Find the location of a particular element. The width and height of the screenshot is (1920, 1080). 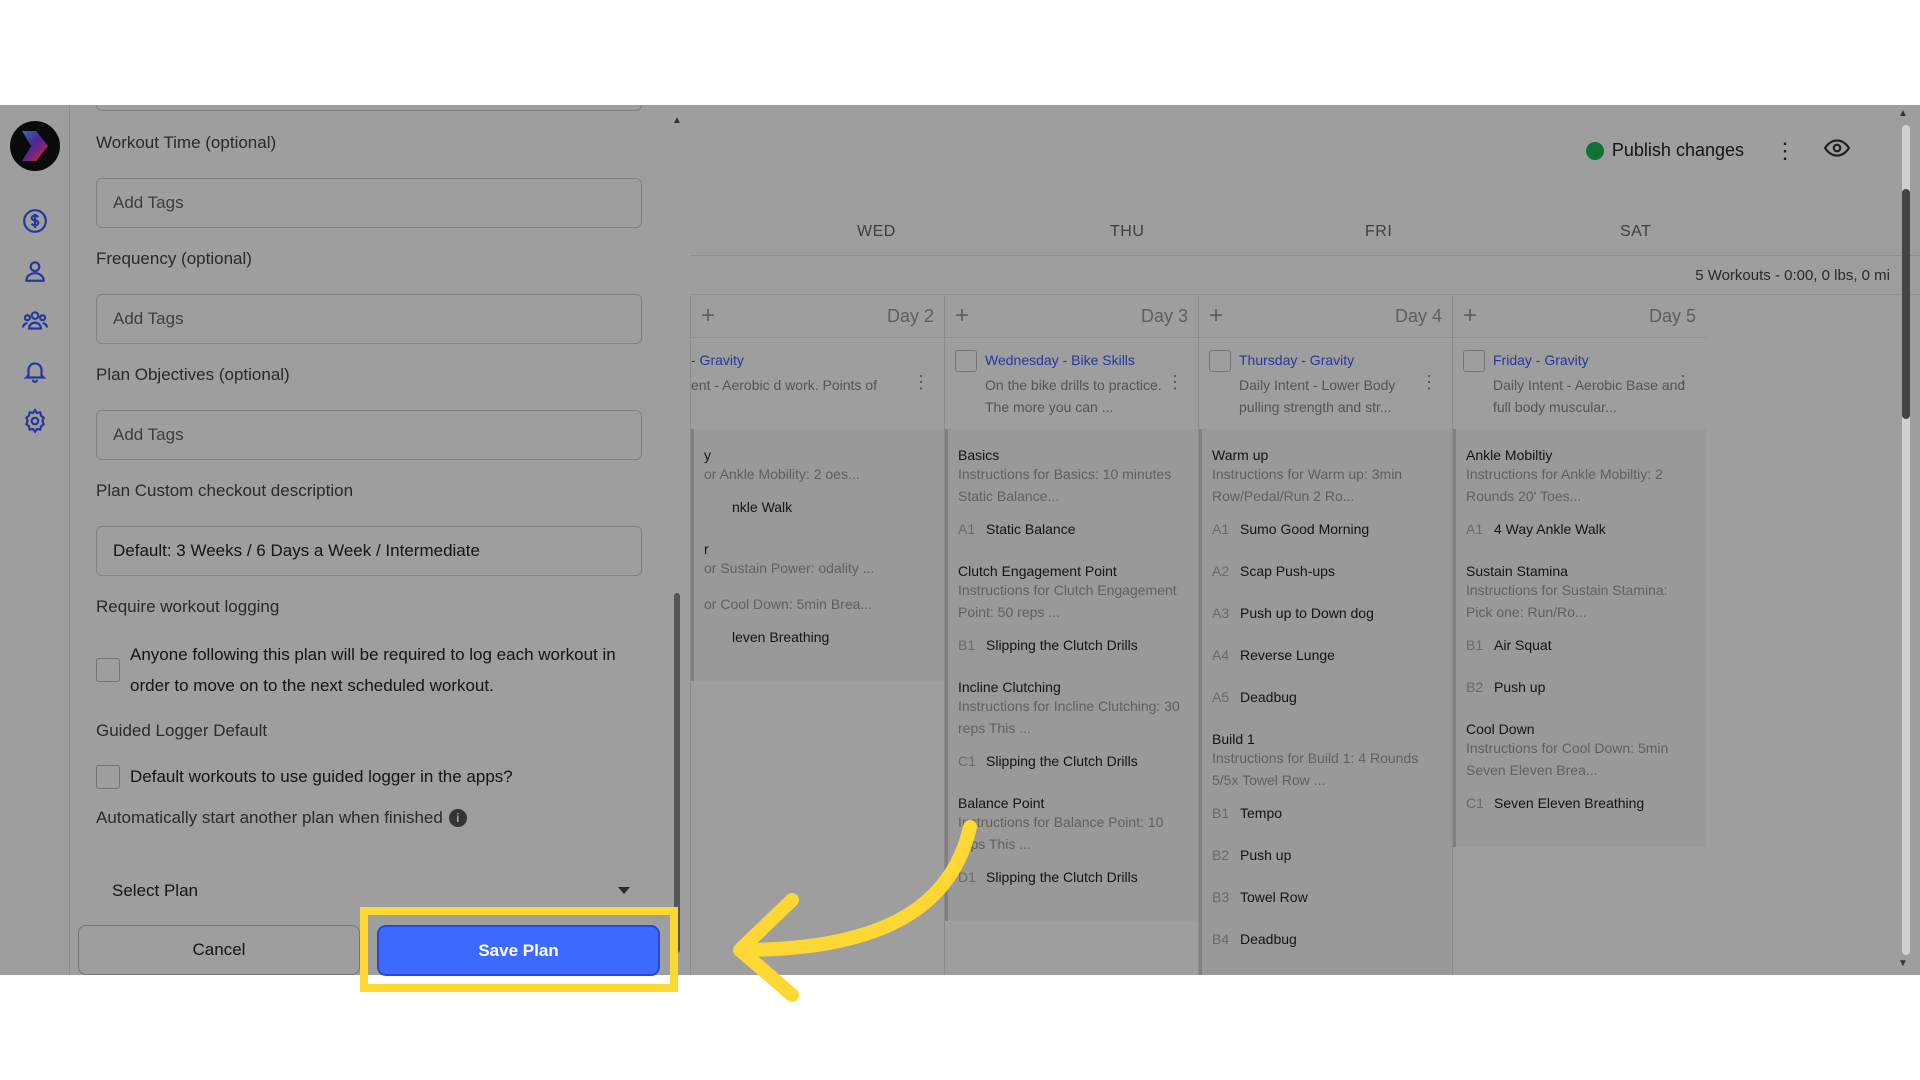

exercise-row: C1 Seven Eleven Breathing is located at coordinates (1581, 803).